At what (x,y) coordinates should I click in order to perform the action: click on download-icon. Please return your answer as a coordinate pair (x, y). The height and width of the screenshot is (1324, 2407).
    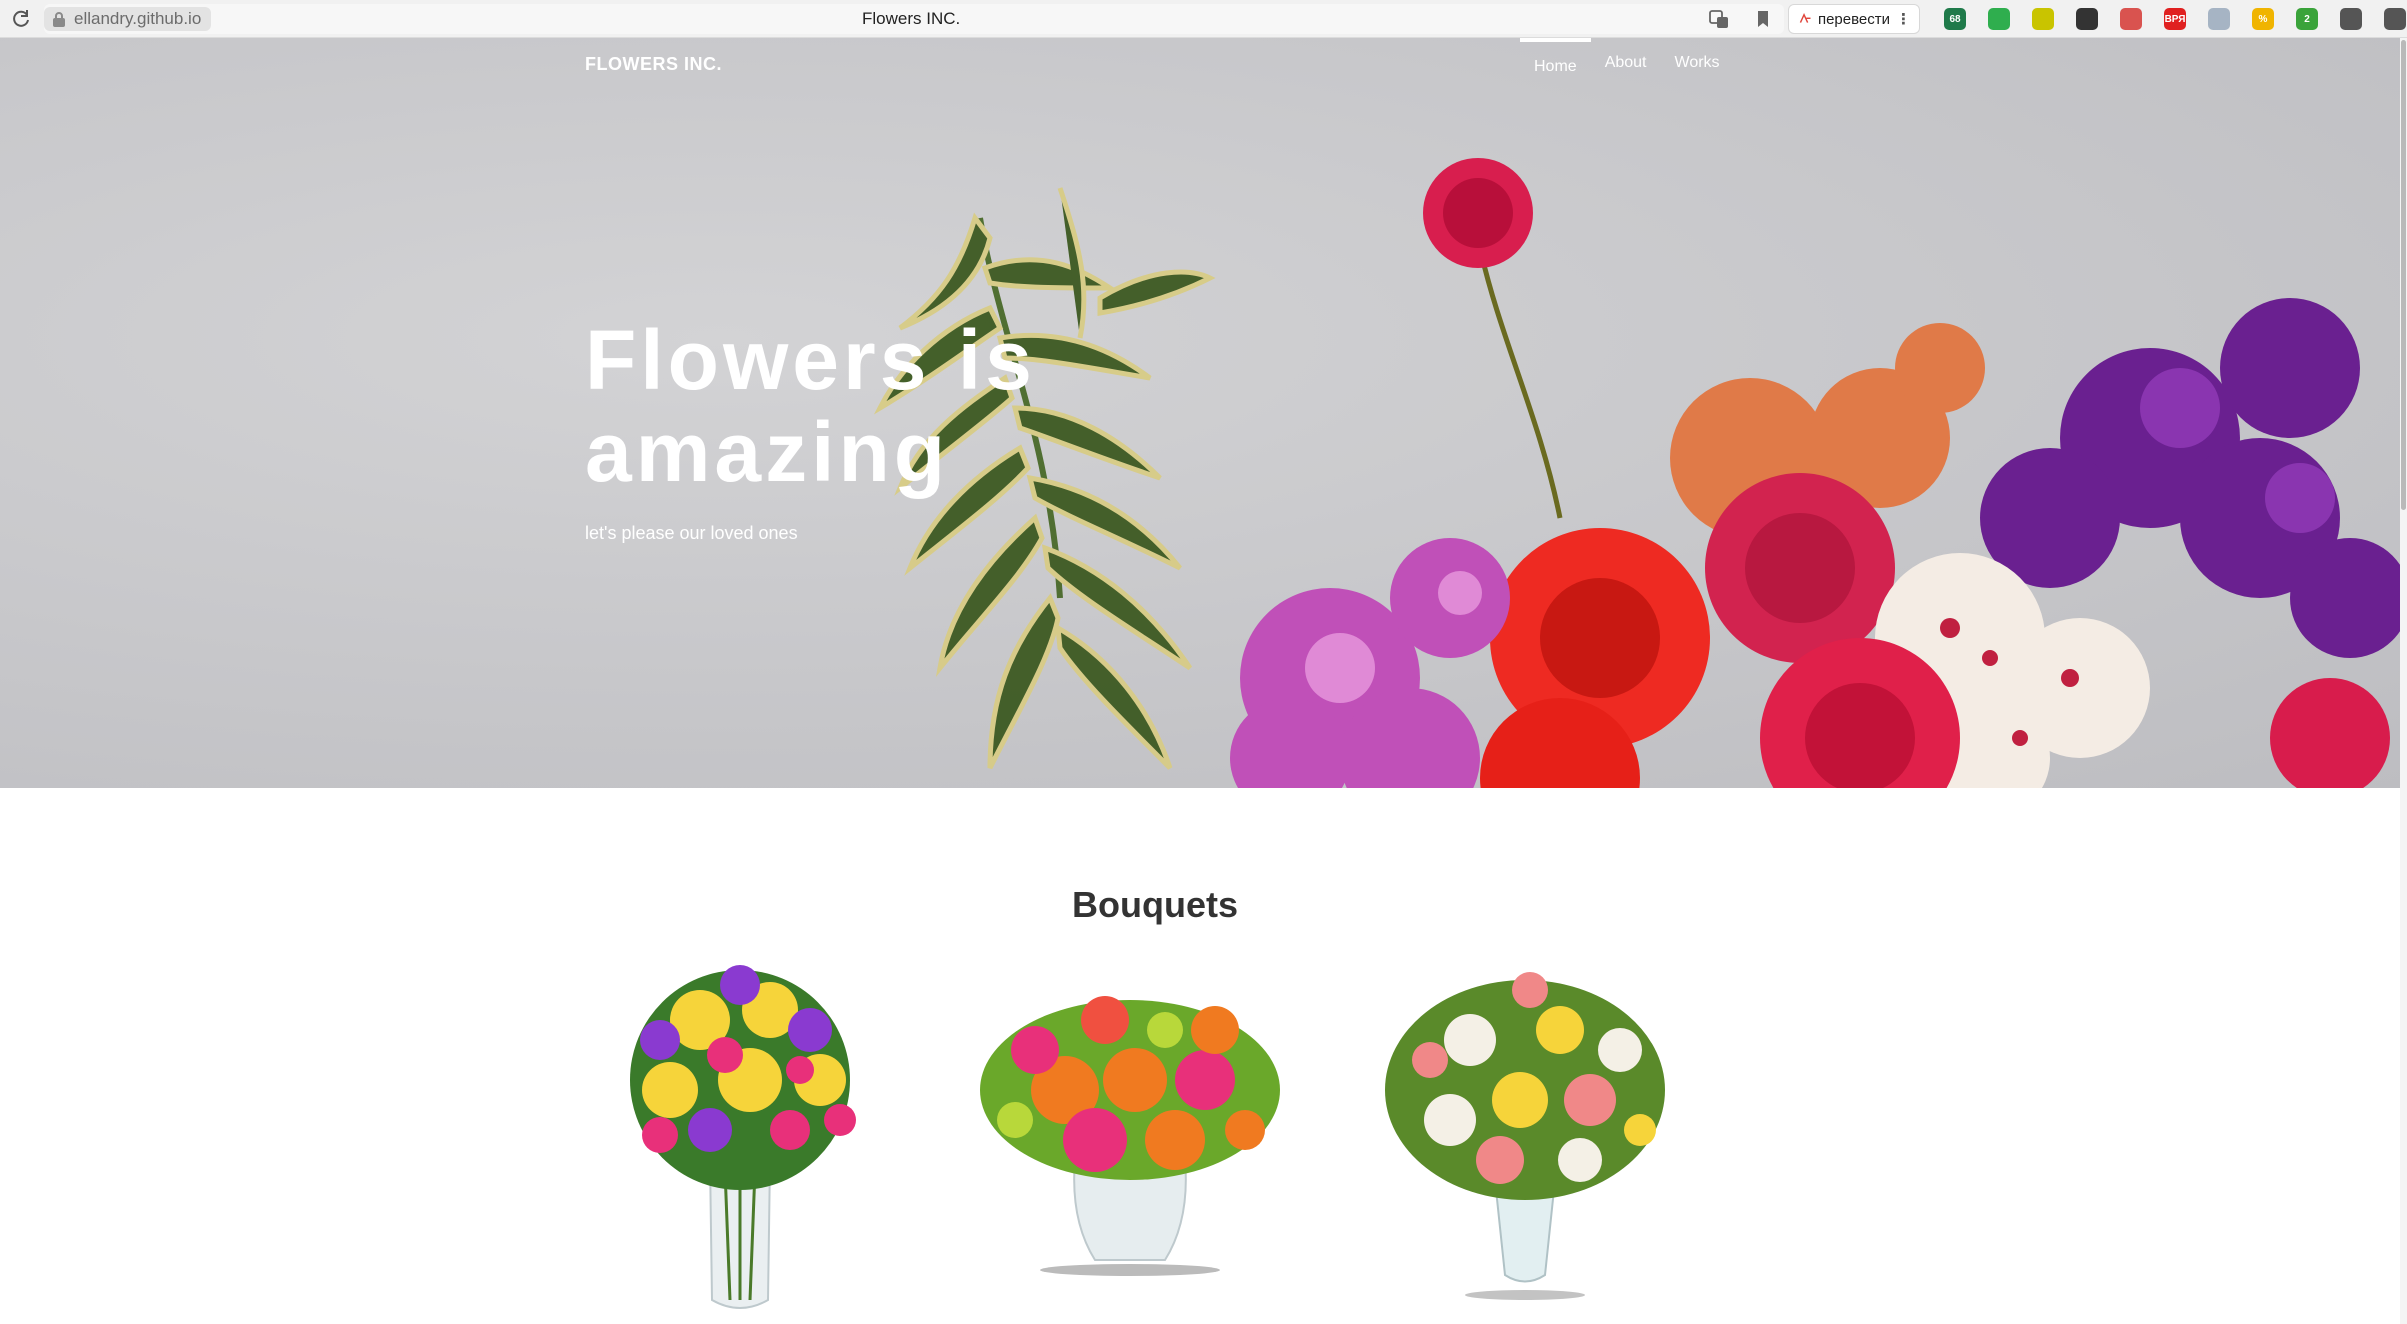
    Looking at the image, I should click on (2395, 19).